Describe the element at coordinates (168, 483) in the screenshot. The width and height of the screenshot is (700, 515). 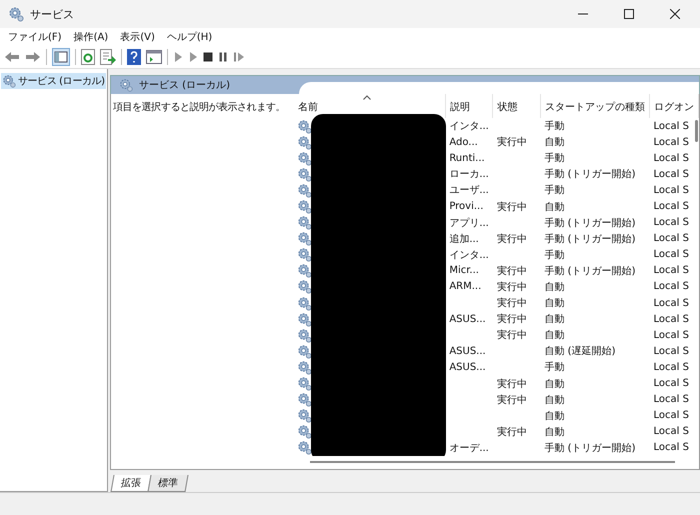
I see `view-tab: 標準` at that location.